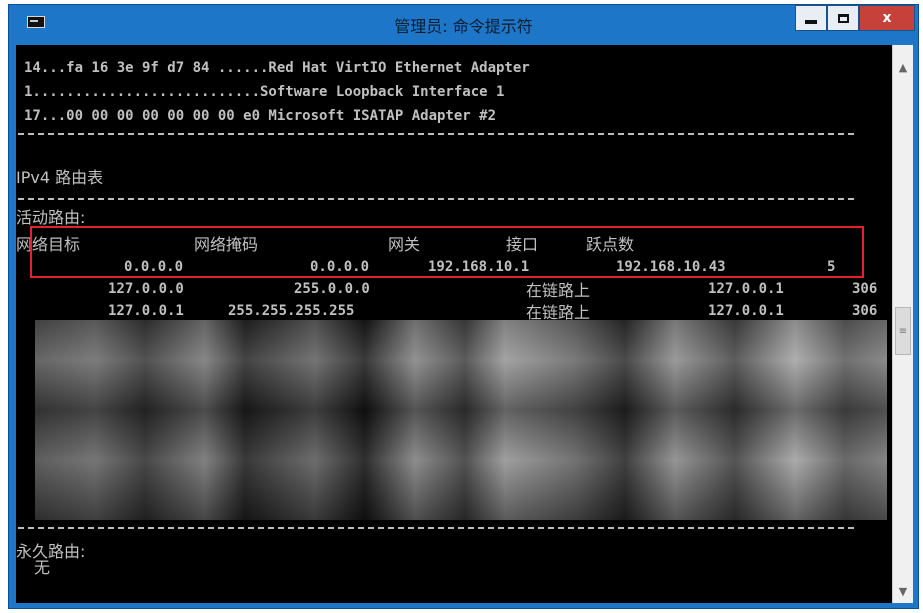 Image resolution: width=923 pixels, height=613 pixels. I want to click on route-destination: 127.0.0.1, so click(146, 311).